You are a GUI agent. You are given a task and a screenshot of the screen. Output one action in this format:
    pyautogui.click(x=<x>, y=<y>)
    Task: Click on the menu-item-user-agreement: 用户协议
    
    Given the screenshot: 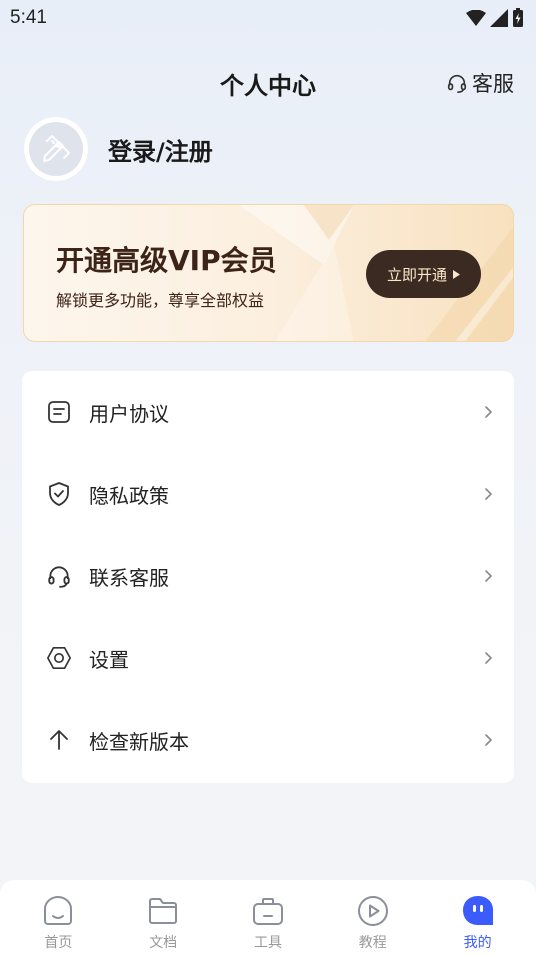 What is the action you would take?
    pyautogui.click(x=268, y=412)
    